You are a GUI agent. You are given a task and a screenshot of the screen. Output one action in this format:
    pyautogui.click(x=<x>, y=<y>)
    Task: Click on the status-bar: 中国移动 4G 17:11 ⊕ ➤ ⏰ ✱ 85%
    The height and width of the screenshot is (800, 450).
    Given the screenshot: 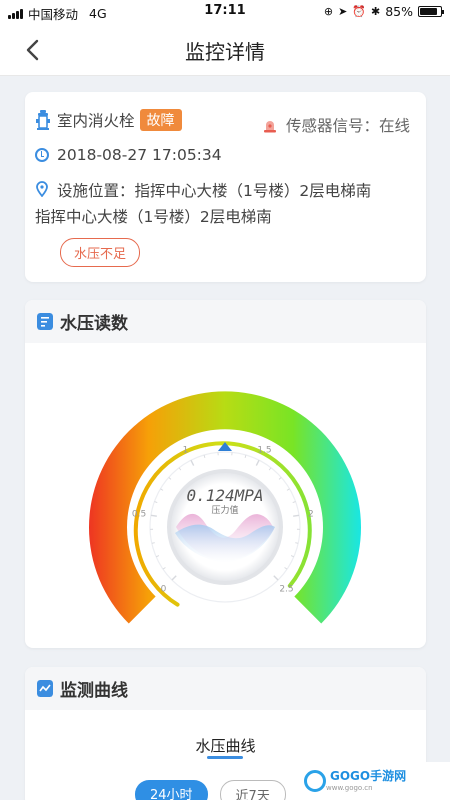 What is the action you would take?
    pyautogui.click(x=225, y=12)
    